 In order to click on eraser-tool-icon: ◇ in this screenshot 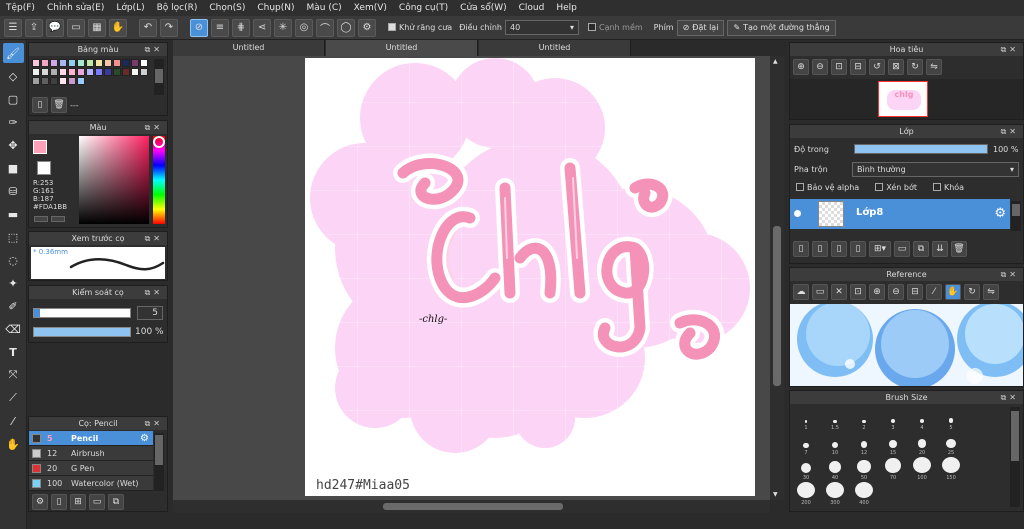, I will do `click(13, 76)`.